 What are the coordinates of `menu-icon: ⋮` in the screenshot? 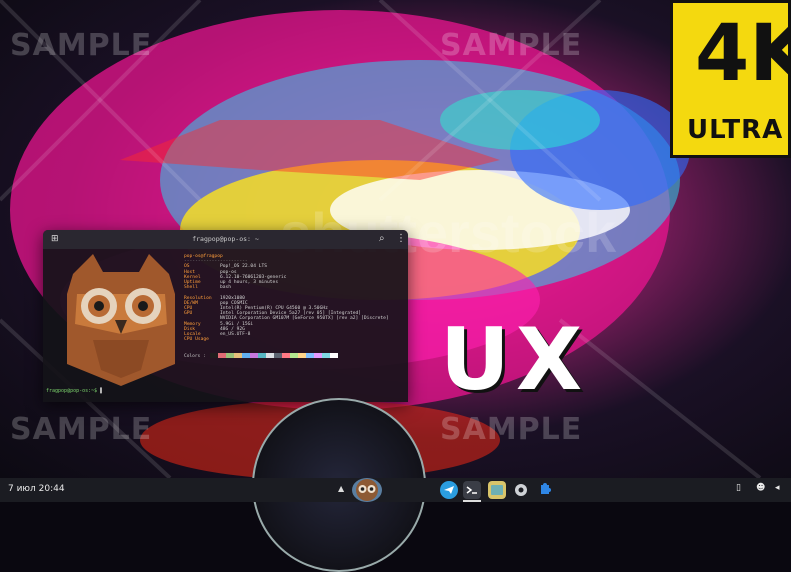 It's located at (401, 238).